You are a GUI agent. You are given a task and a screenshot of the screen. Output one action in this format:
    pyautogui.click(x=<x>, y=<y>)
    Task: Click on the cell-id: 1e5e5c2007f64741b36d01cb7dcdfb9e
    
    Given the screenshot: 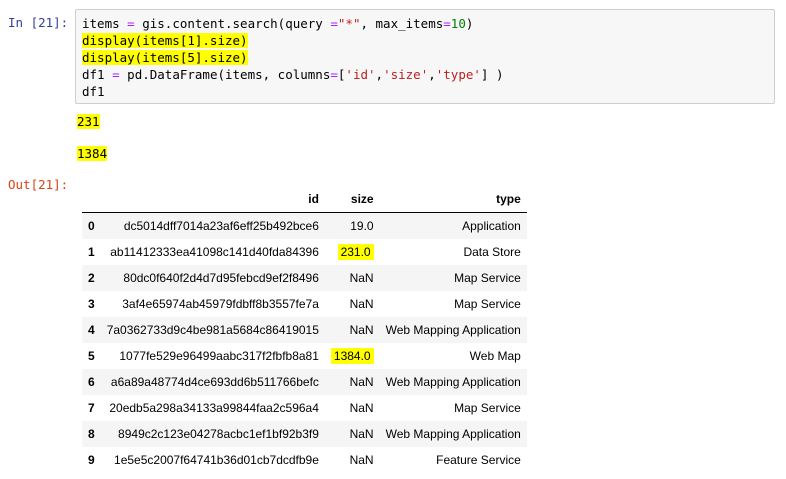 What is the action you would take?
    pyautogui.click(x=216, y=460)
    